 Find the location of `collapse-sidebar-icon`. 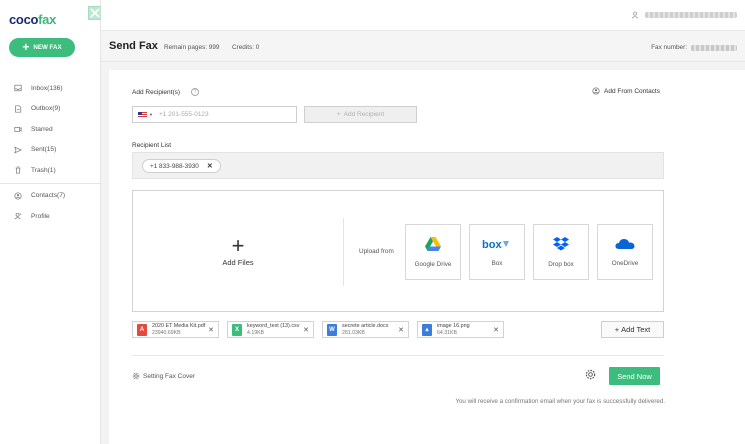

collapse-sidebar-icon is located at coordinates (95, 13).